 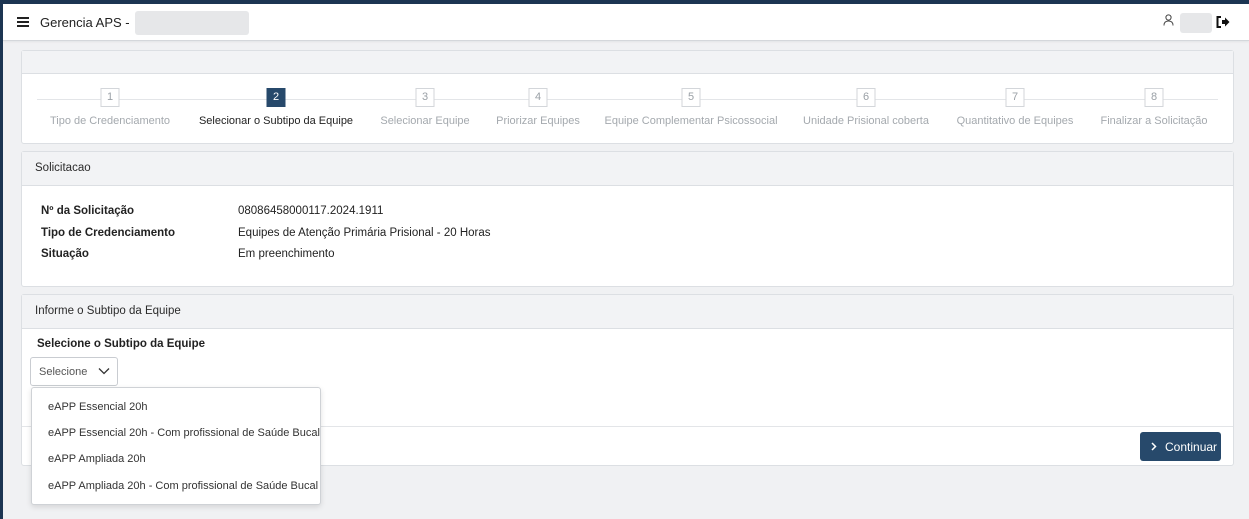 I want to click on user-icon, so click(x=1168, y=20).